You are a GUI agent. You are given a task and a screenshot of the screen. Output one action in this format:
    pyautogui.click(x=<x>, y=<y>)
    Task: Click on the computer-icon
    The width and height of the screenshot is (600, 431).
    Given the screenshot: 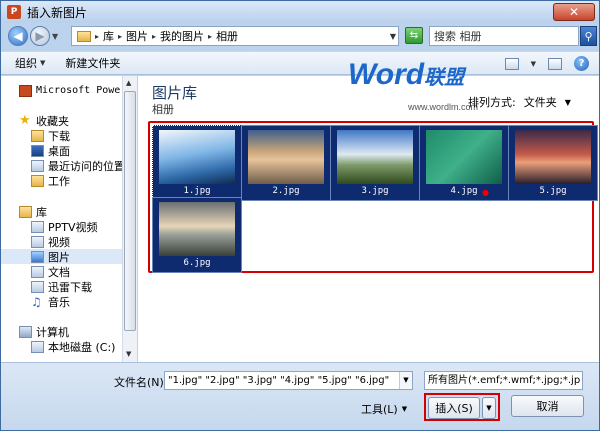 What is the action you would take?
    pyautogui.click(x=25, y=331)
    